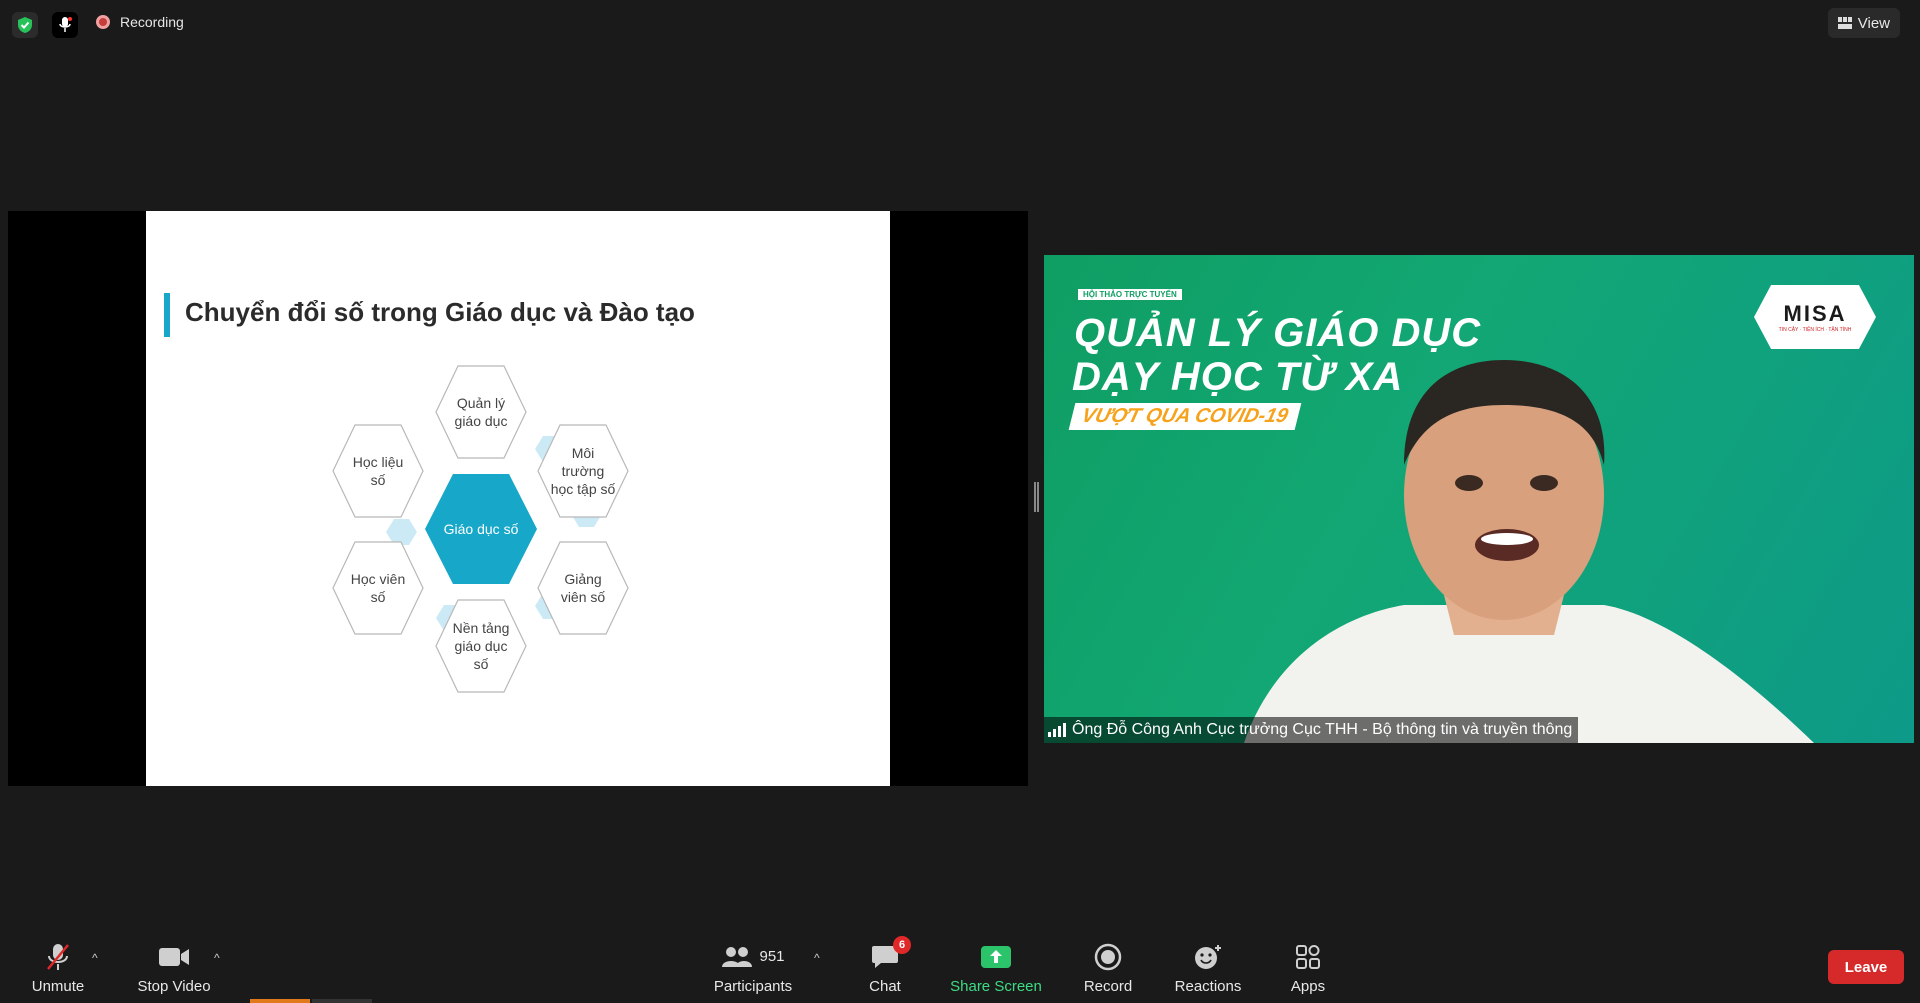  Describe the element at coordinates (174, 968) in the screenshot. I see `stop-video-button: Stop Video` at that location.